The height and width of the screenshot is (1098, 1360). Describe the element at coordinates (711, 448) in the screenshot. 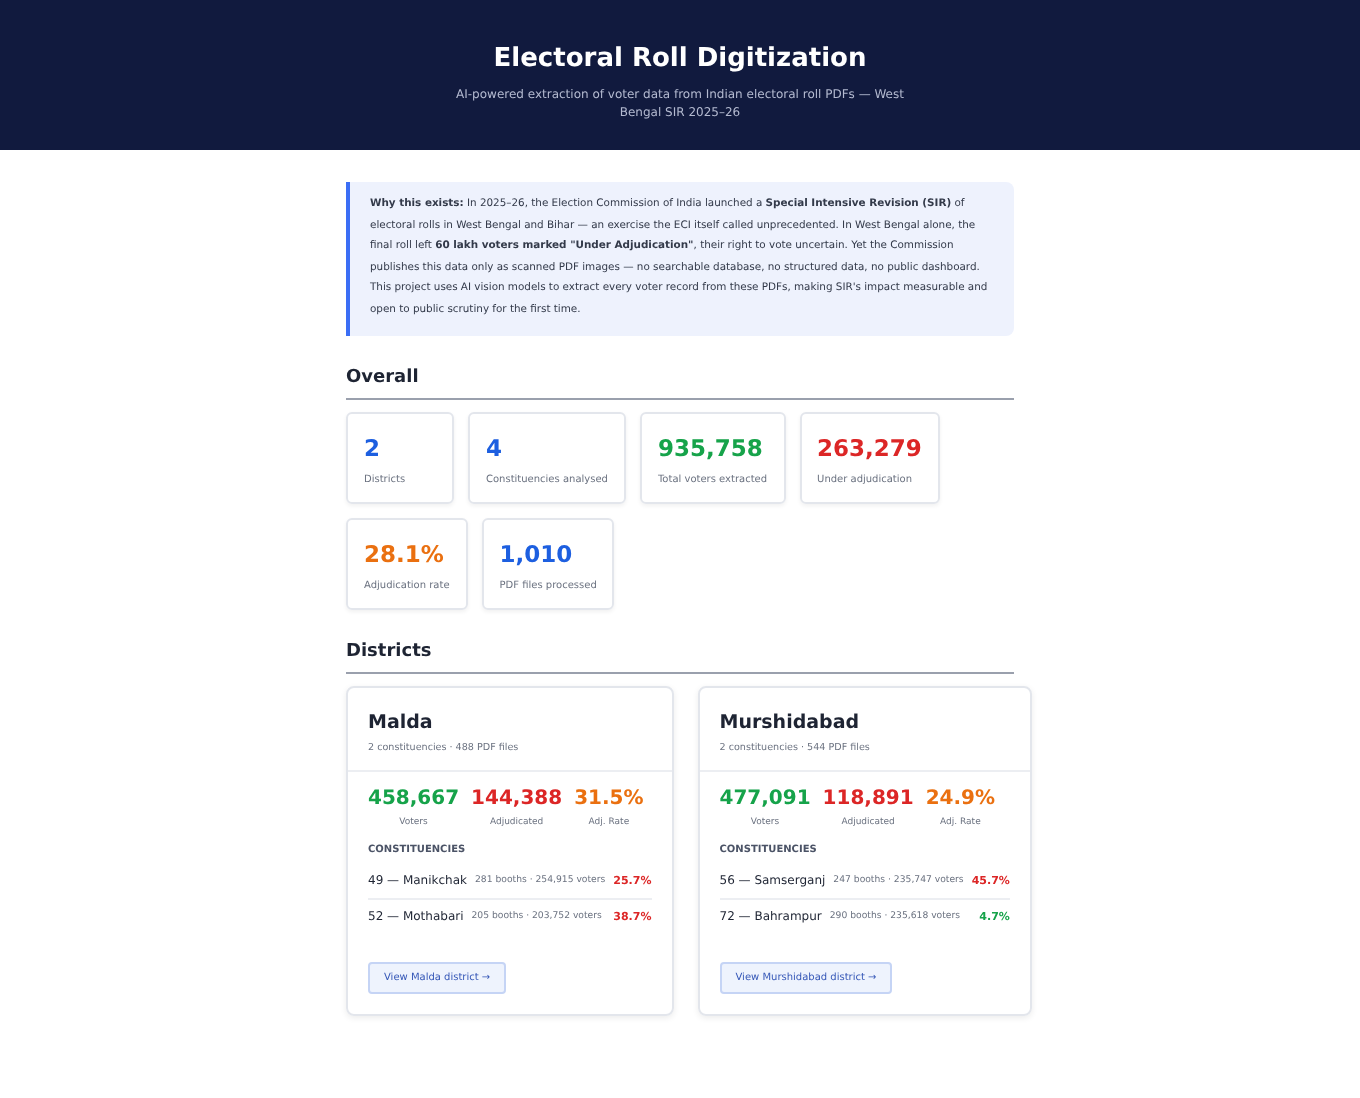

I see `stat-value: 935,758` at that location.